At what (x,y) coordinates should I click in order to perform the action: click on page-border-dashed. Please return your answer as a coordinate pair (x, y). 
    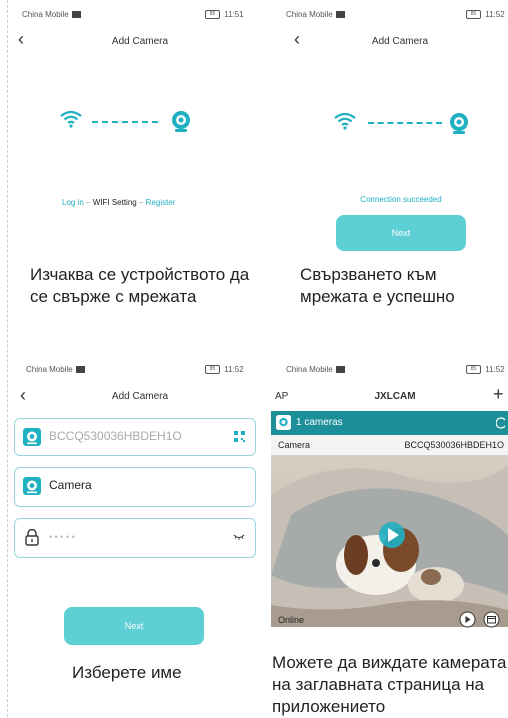
    Looking at the image, I should click on (7, 358).